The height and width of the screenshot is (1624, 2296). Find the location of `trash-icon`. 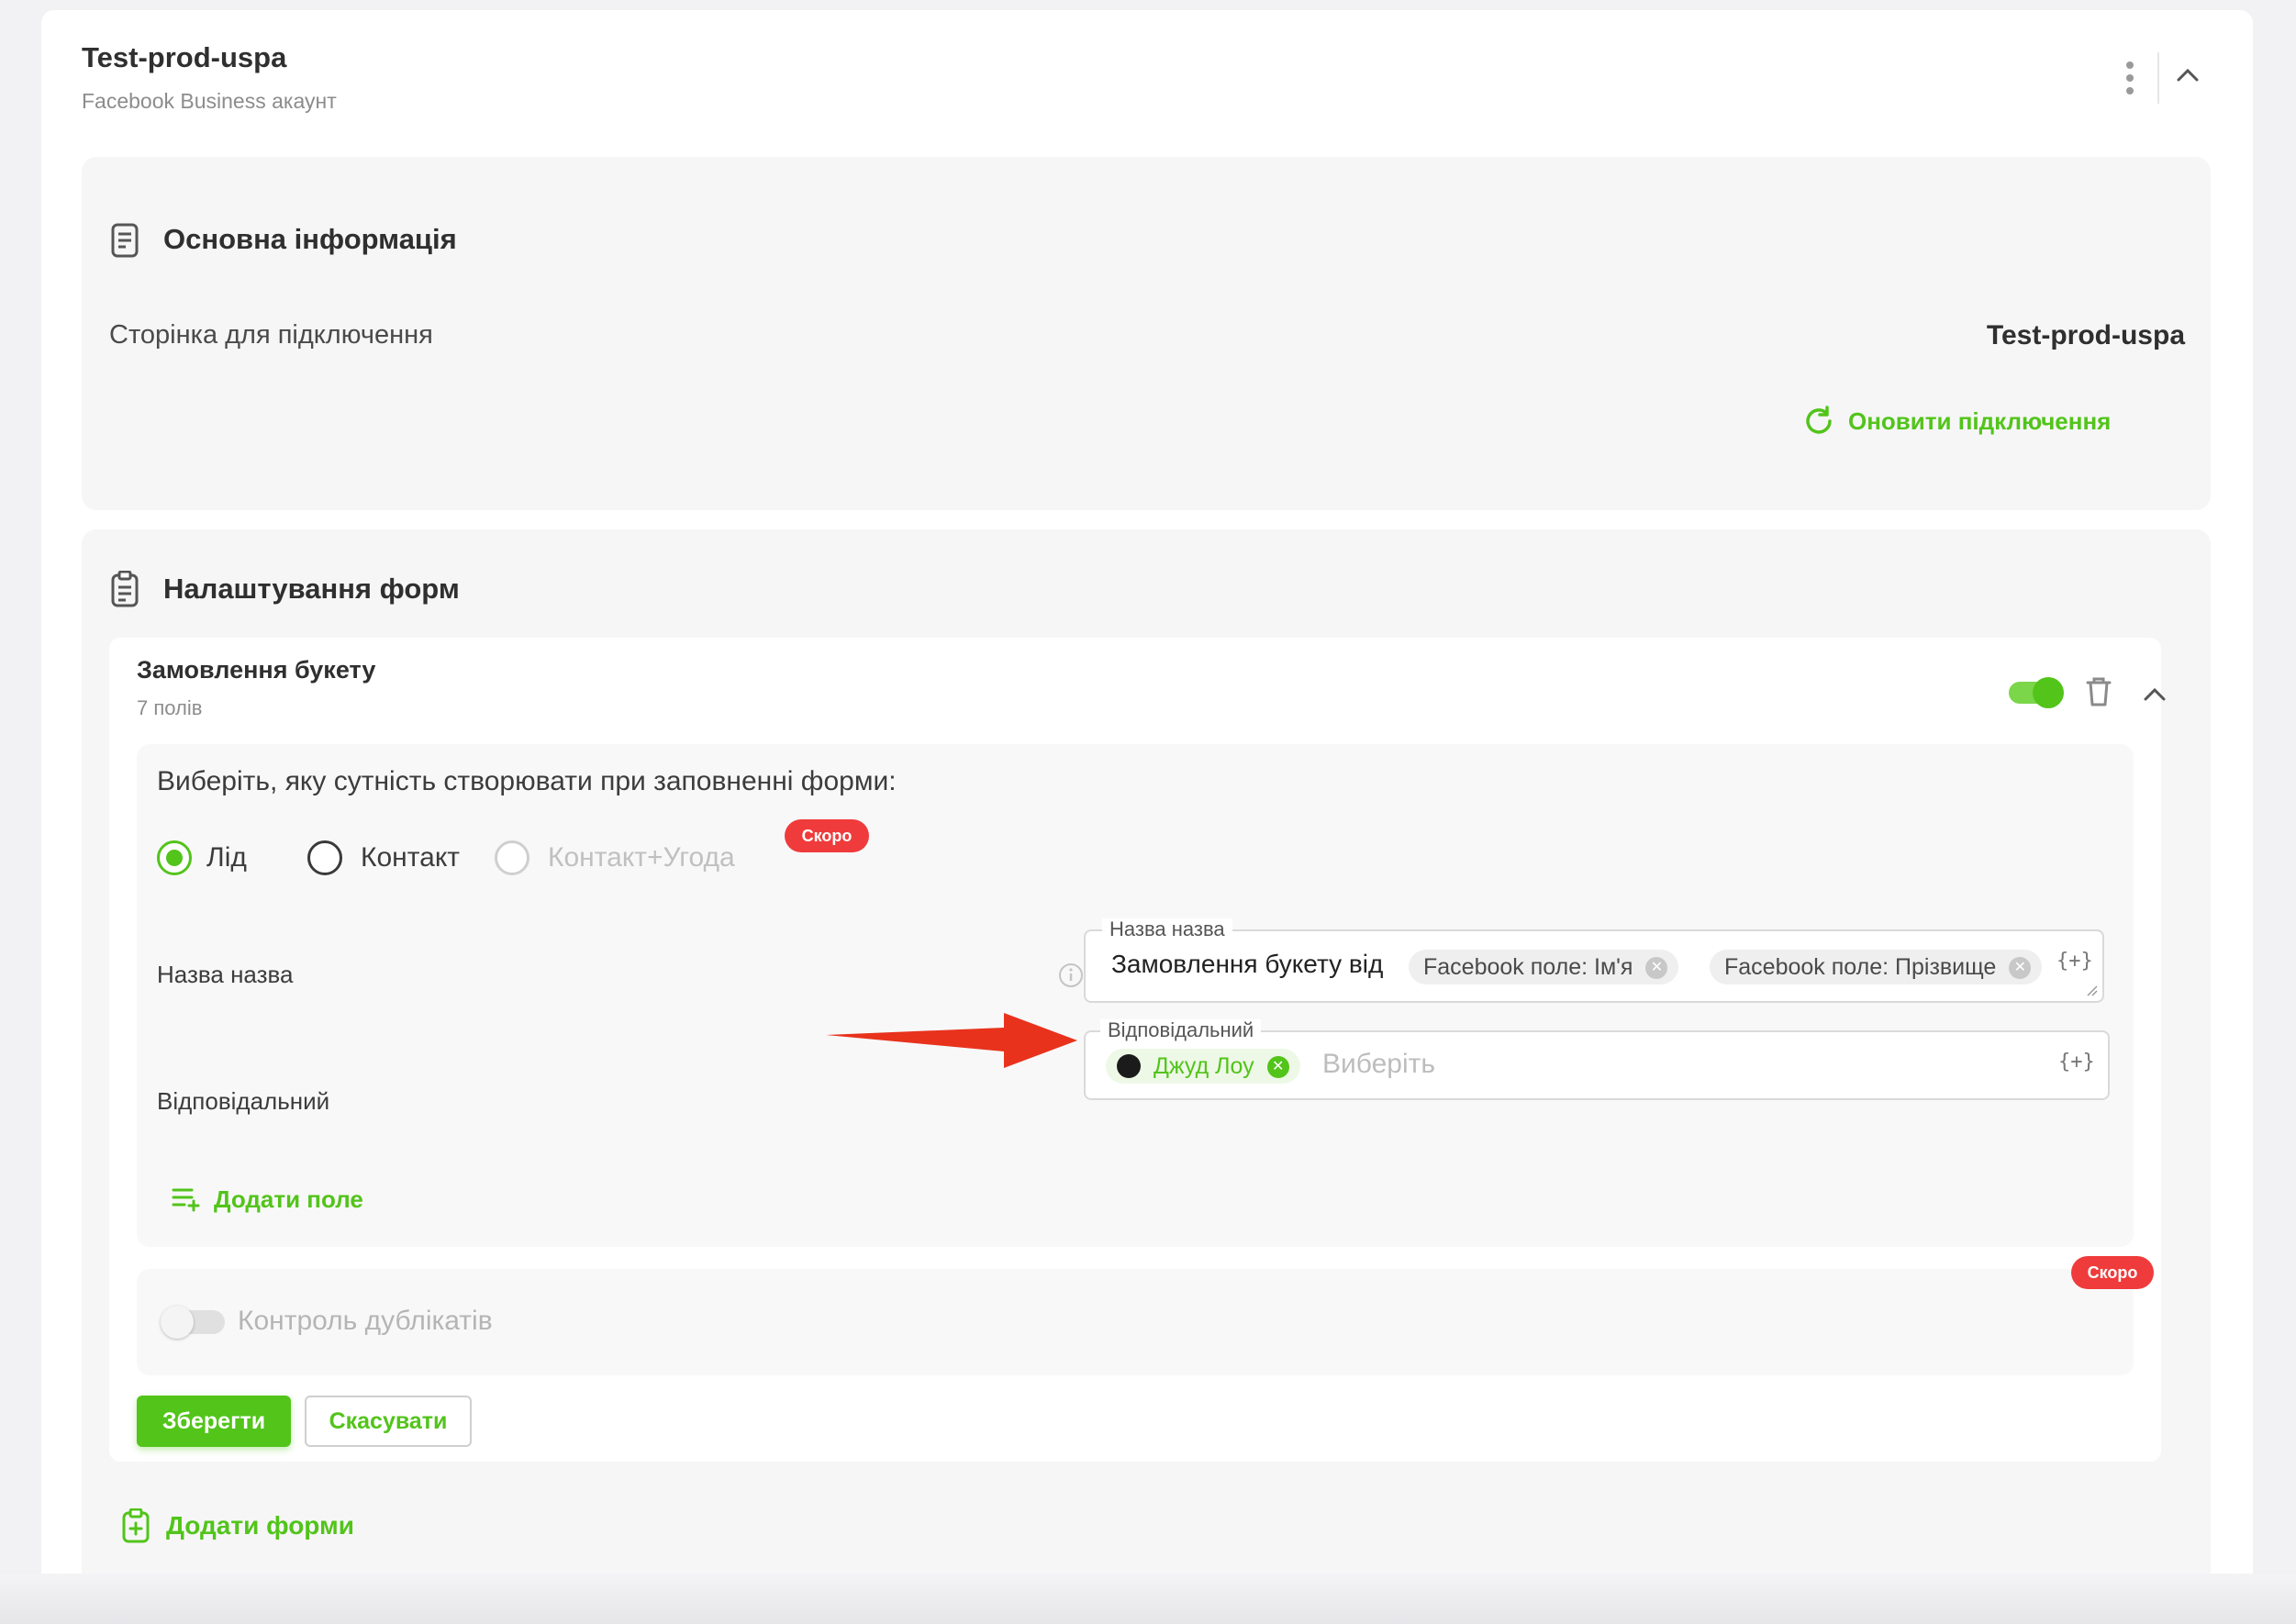

trash-icon is located at coordinates (2098, 691).